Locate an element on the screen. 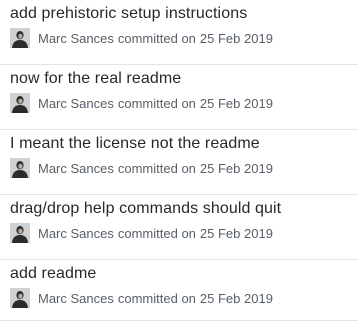 Image resolution: width=358 pixels, height=321 pixels. commit-message-link: drag/drop help commands should quit is located at coordinates (145, 209).